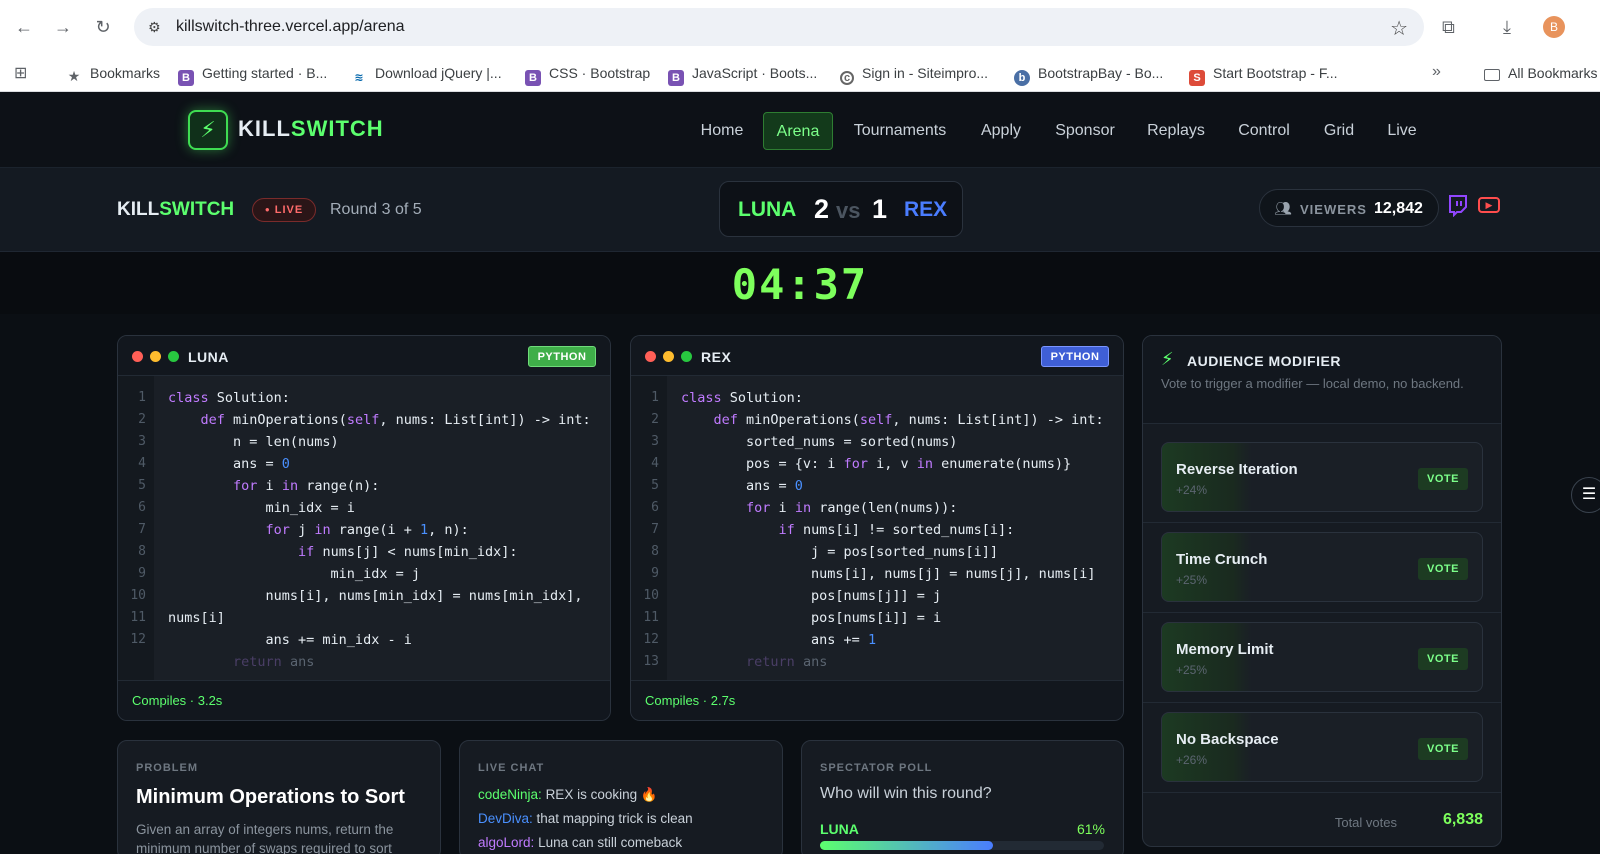  What do you see at coordinates (359, 78) in the screenshot?
I see `jquery-icon: ≋` at bounding box center [359, 78].